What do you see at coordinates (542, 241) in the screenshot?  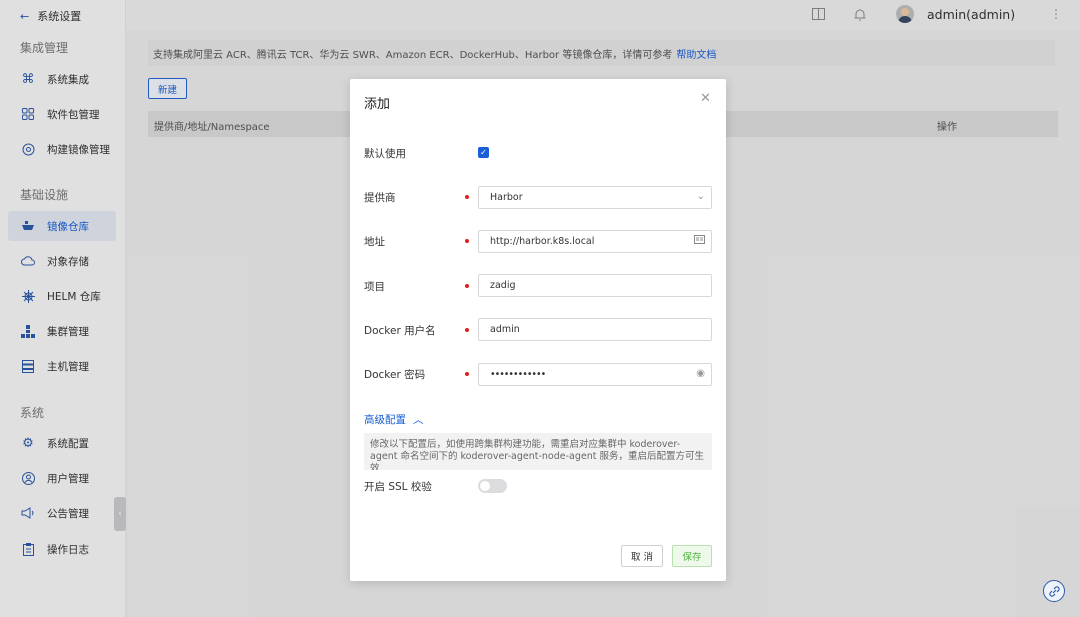 I see `address-value: http://harbor.k8s.local` at bounding box center [542, 241].